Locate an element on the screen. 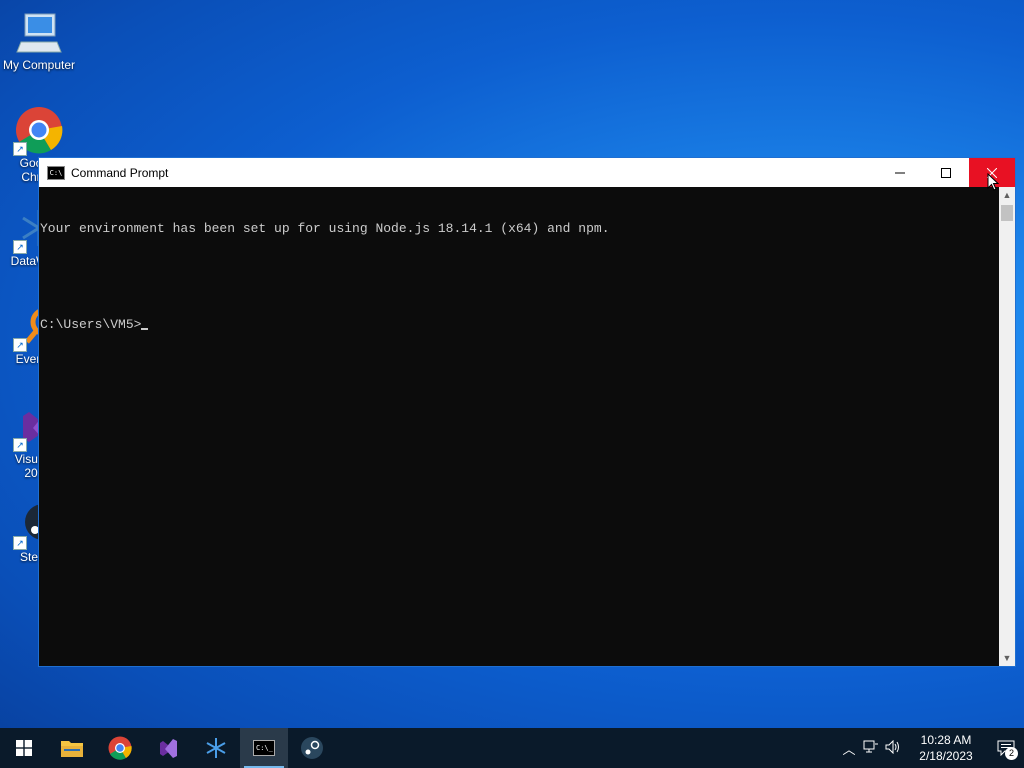  cmd-icon: C:\_ is located at coordinates (264, 748).